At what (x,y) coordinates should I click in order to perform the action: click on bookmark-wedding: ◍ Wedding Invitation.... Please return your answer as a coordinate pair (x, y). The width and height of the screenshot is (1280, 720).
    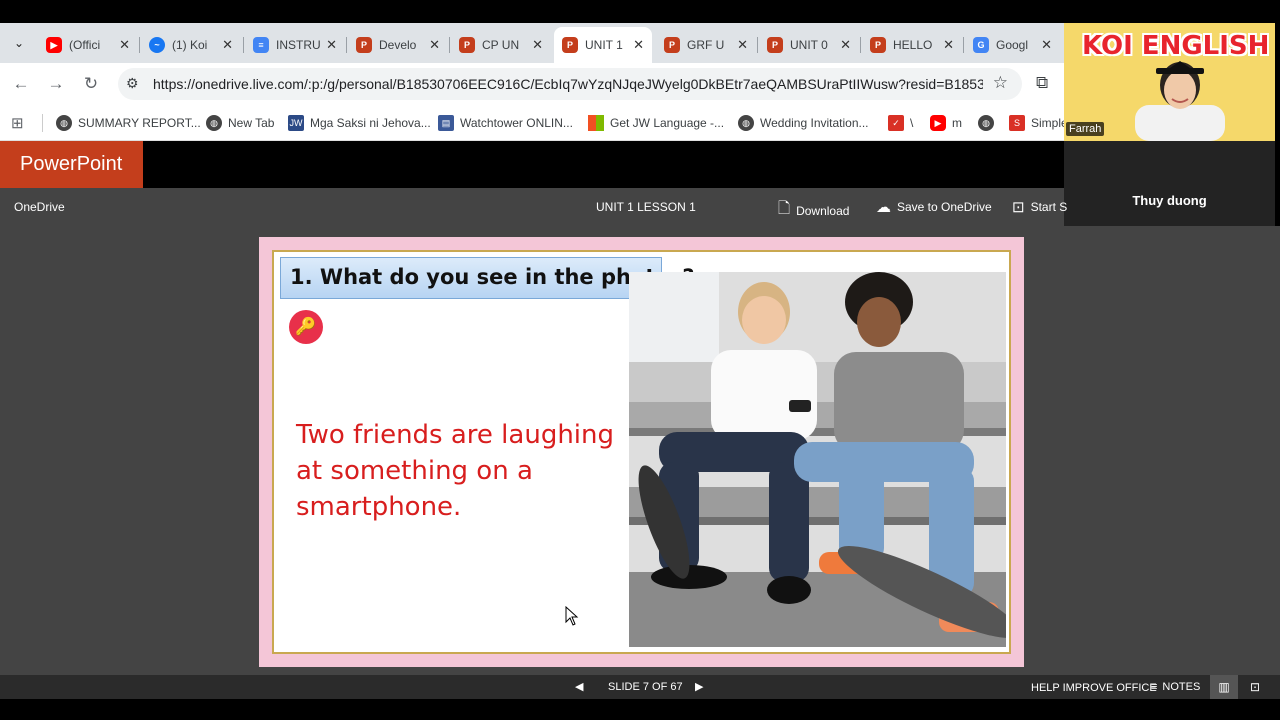
    Looking at the image, I should click on (803, 123).